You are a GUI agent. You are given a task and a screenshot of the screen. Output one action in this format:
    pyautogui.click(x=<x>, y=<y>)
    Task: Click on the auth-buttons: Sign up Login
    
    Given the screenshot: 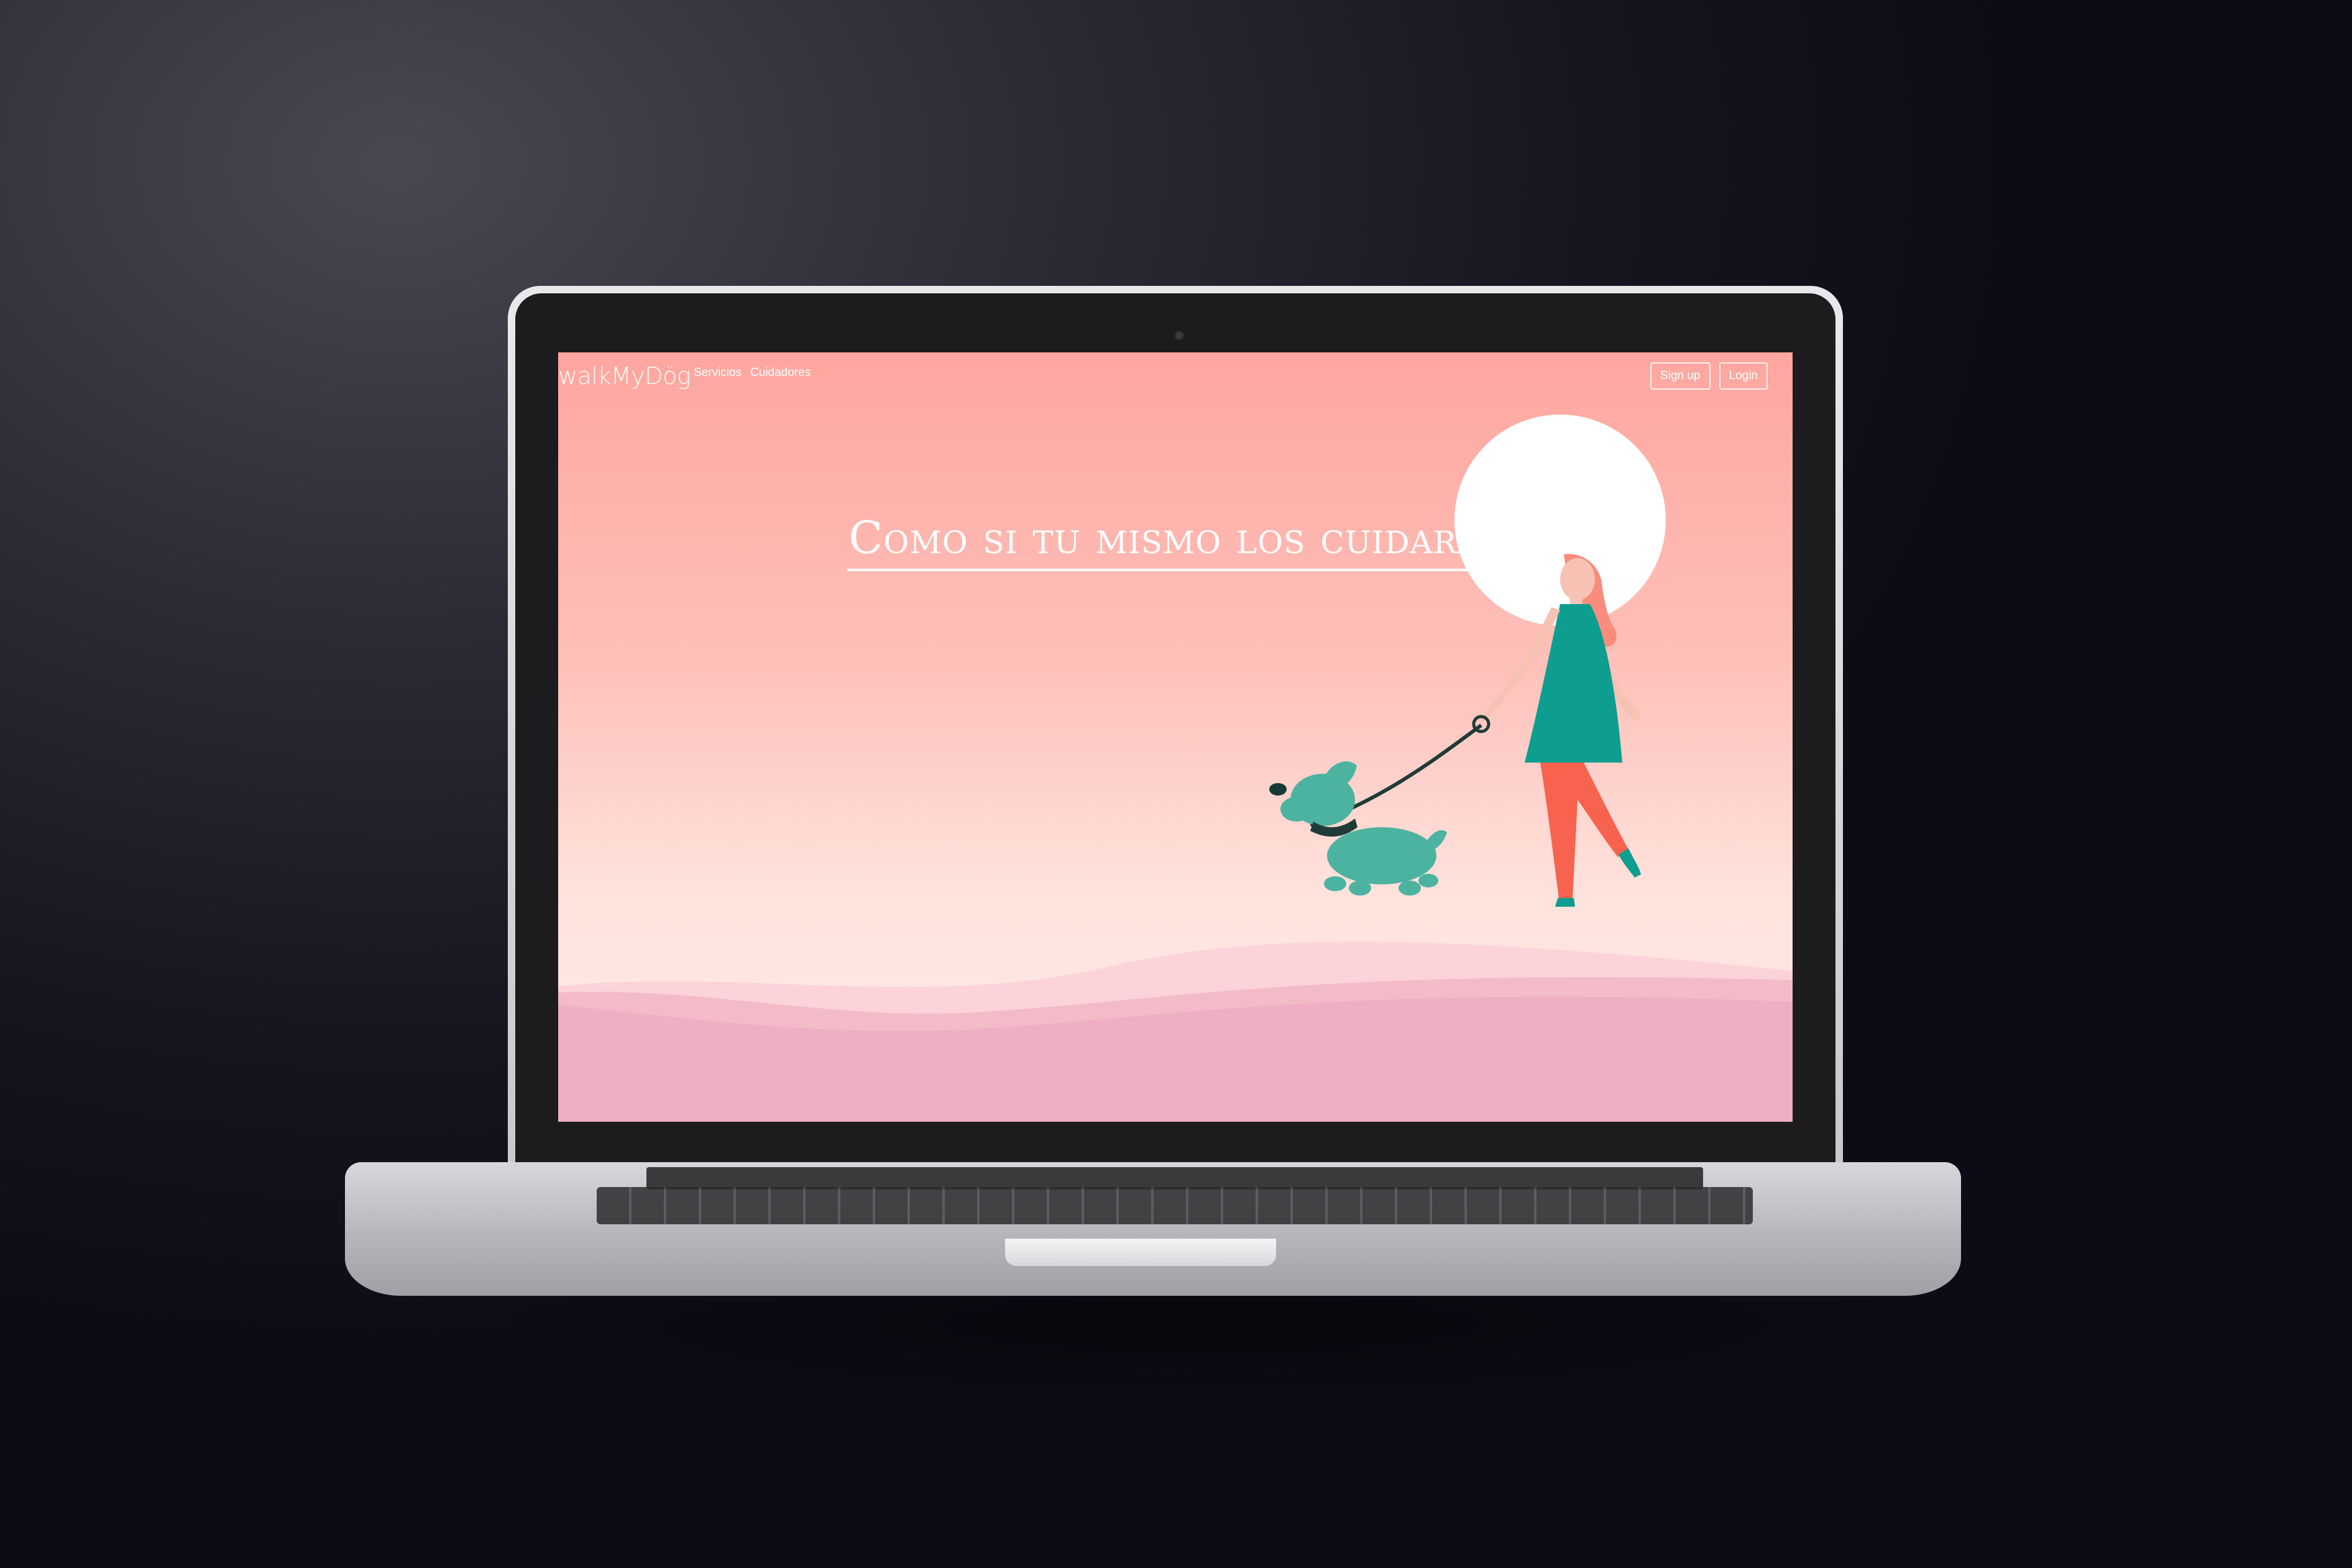 What is the action you would take?
    pyautogui.click(x=1709, y=376)
    